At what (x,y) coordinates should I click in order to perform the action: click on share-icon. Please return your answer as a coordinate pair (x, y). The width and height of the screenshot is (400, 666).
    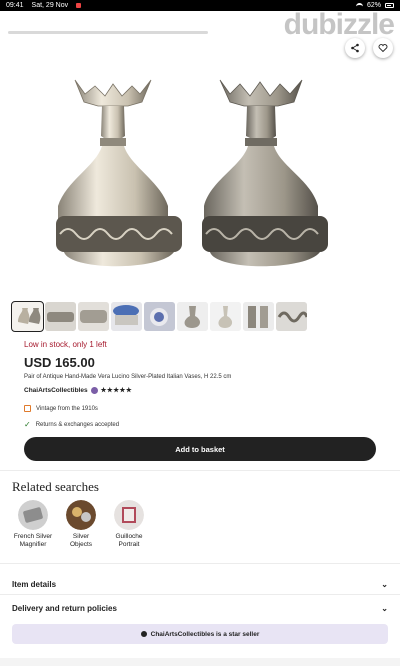
    Looking at the image, I should click on (355, 48).